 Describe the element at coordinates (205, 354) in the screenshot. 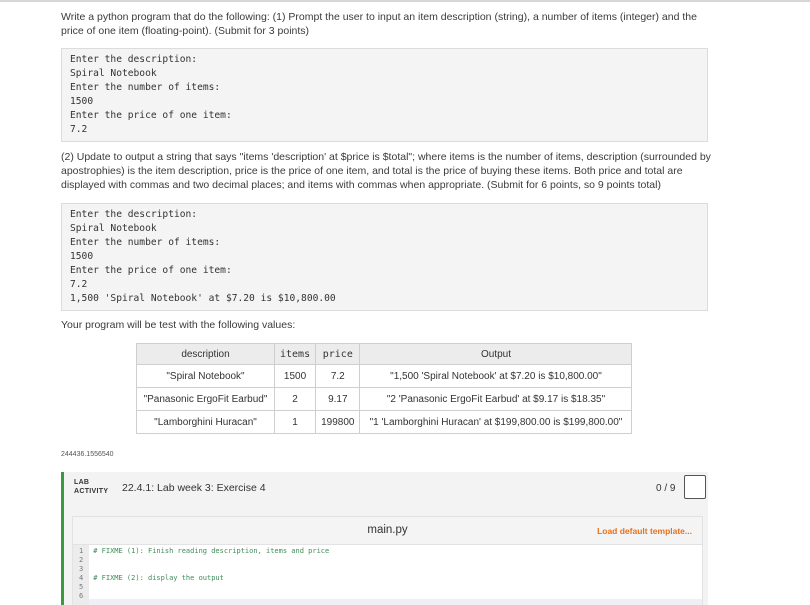

I see `col-header-description: description` at that location.